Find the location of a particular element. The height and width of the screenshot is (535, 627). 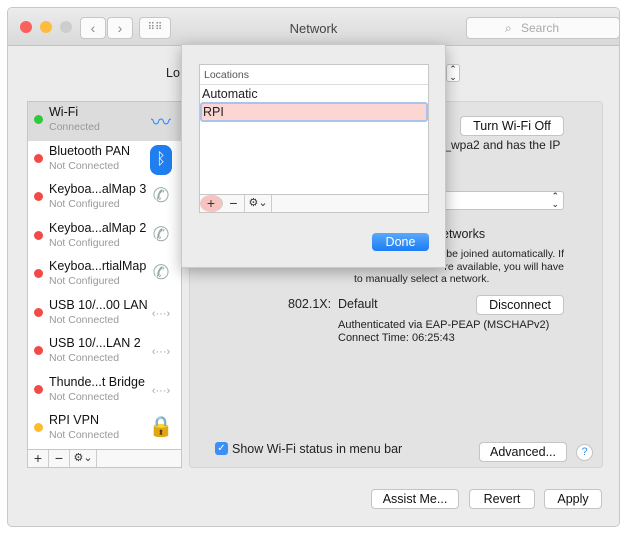

service-name: Bluetooth PAN is located at coordinates (90, 150).